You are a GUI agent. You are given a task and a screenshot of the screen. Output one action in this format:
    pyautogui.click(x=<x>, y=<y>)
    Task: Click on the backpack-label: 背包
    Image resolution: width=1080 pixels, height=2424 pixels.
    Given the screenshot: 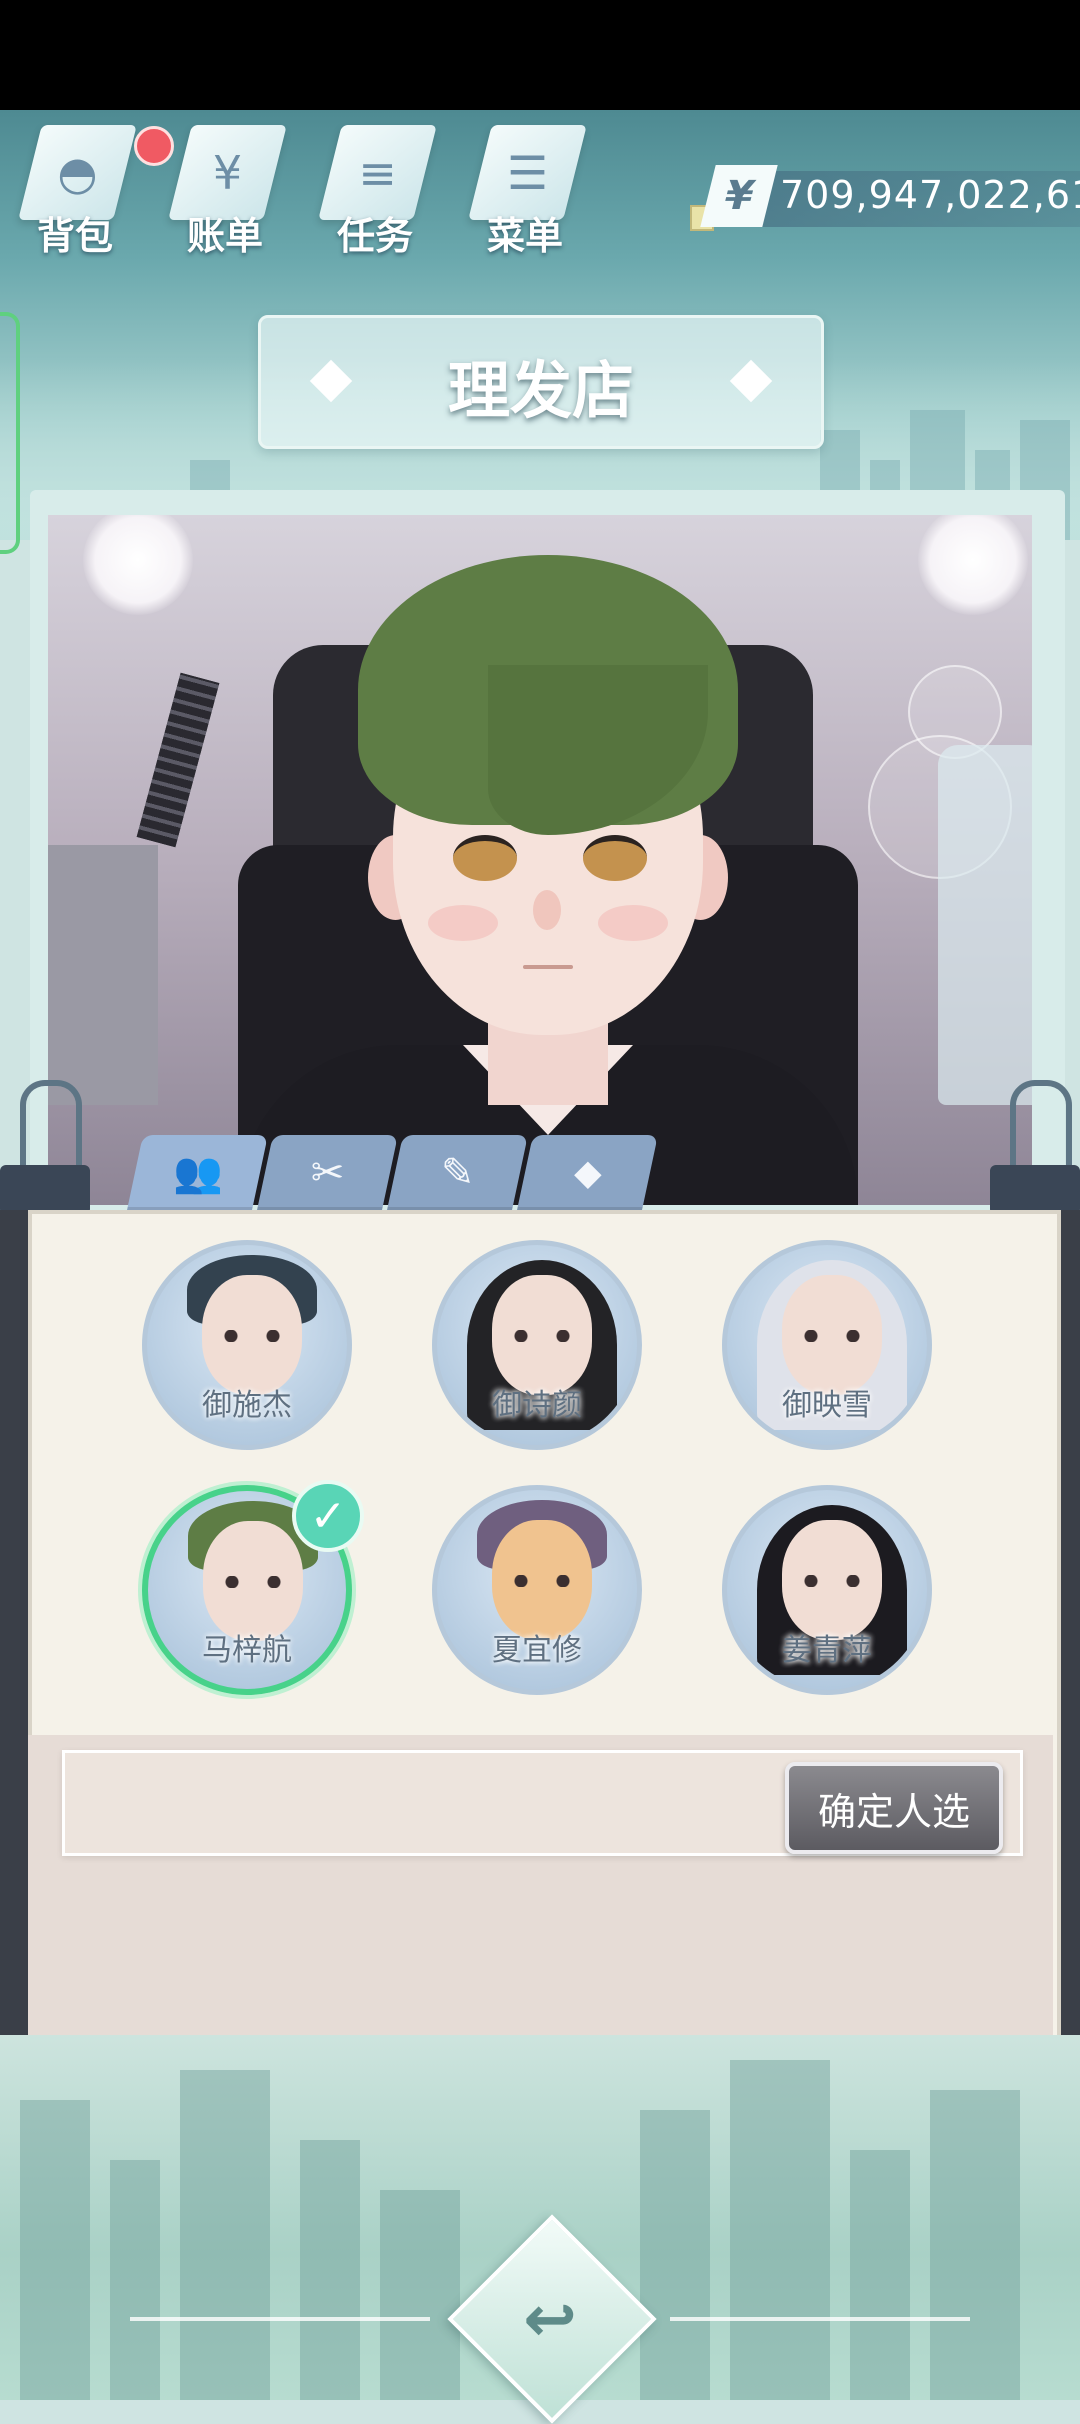 What is the action you would take?
    pyautogui.click(x=74, y=236)
    